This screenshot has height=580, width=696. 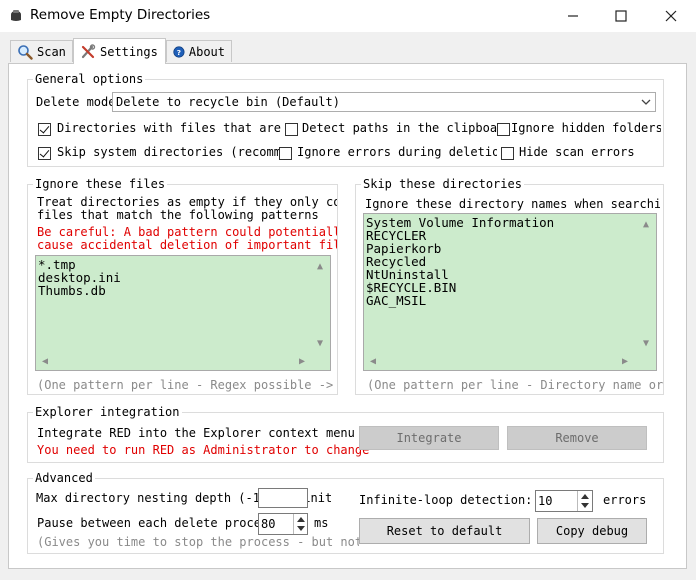 I want to click on skip-dirs-legend: Skip these directories, so click(x=442, y=184).